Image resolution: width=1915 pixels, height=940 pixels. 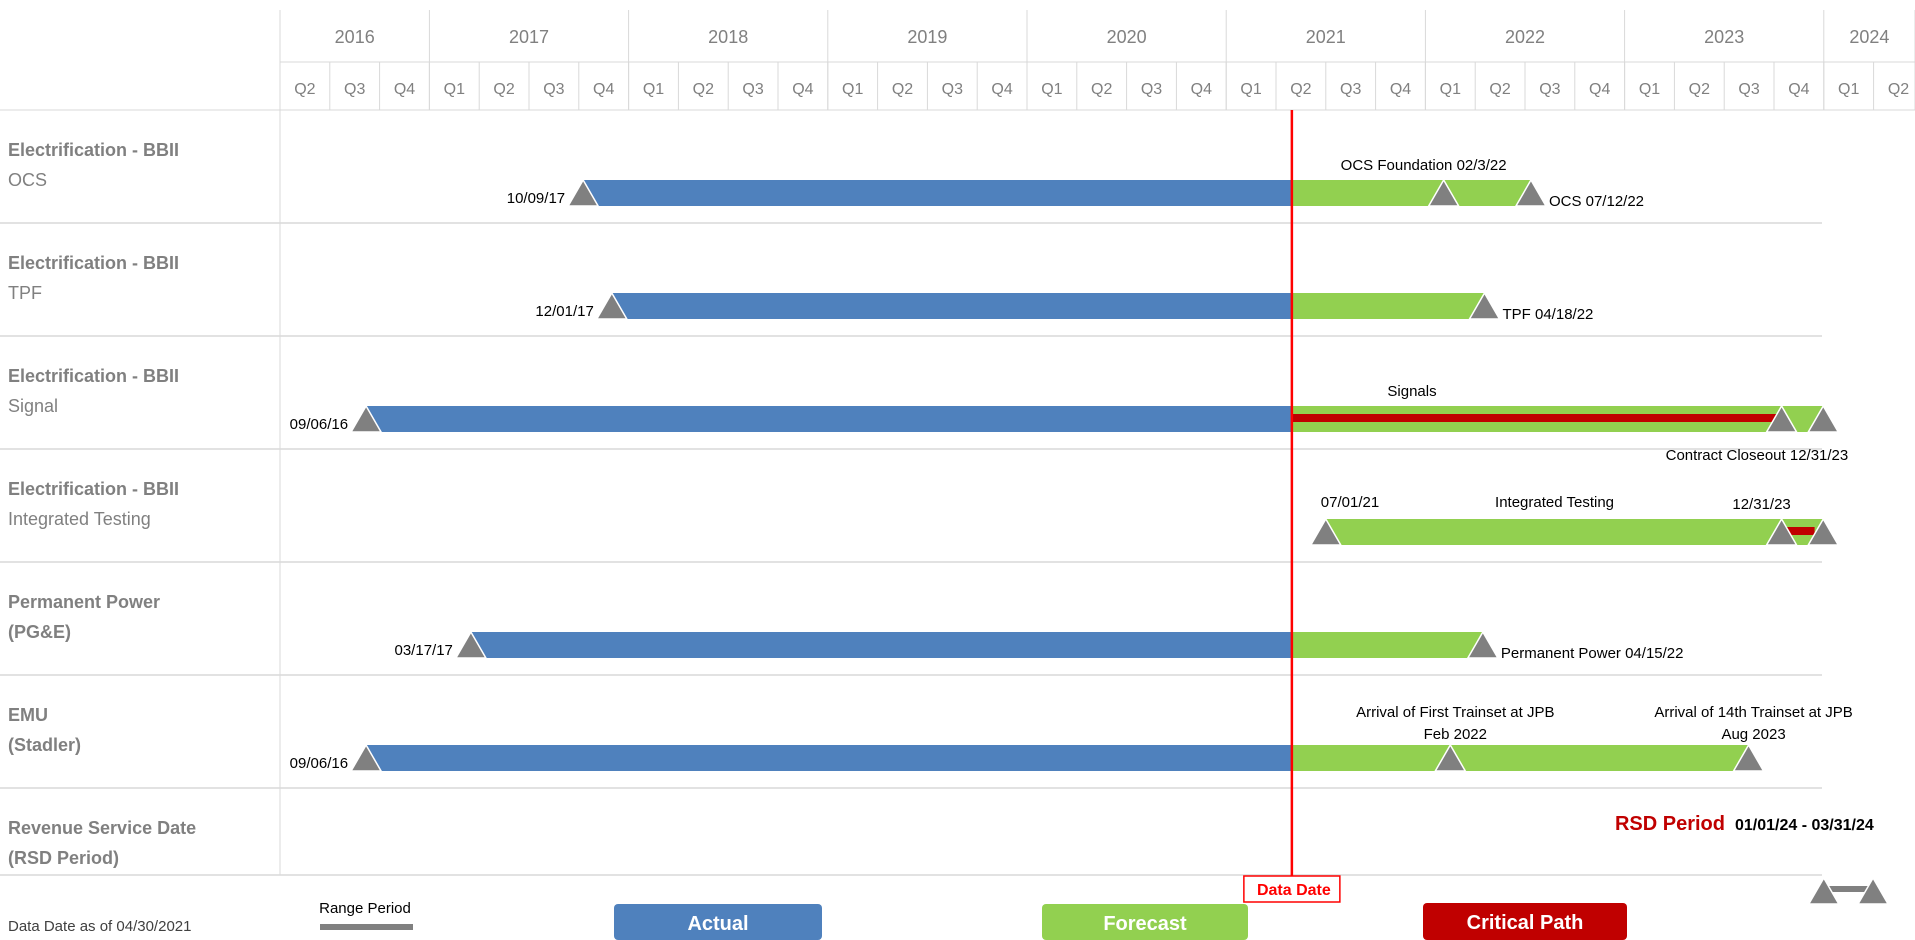 What do you see at coordinates (529, 37) in the screenshot?
I see `year-label: 2017` at bounding box center [529, 37].